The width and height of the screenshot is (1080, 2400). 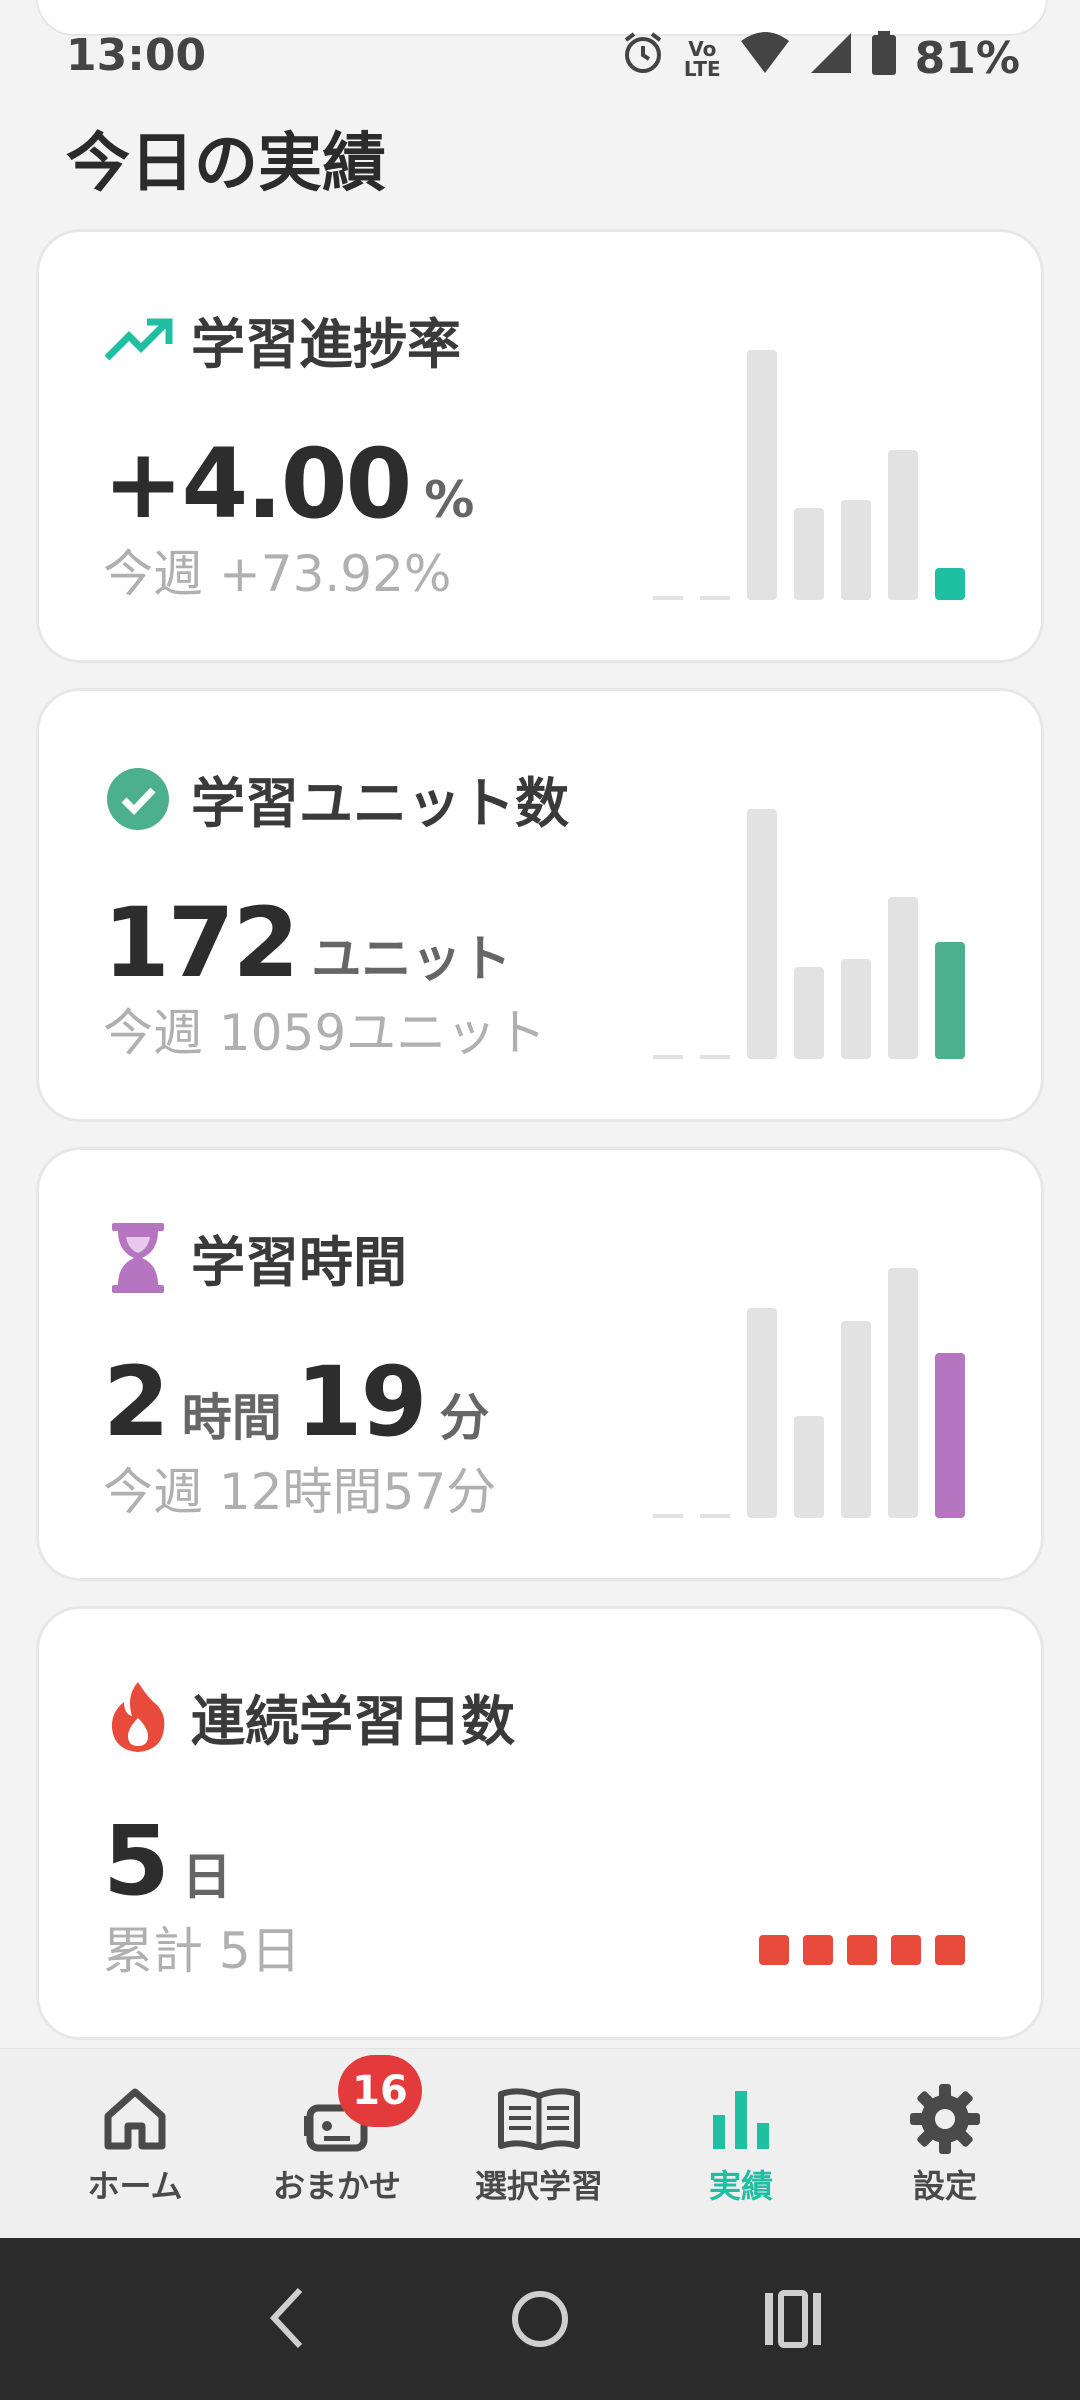 What do you see at coordinates (884, 58) in the screenshot?
I see `battery-icon` at bounding box center [884, 58].